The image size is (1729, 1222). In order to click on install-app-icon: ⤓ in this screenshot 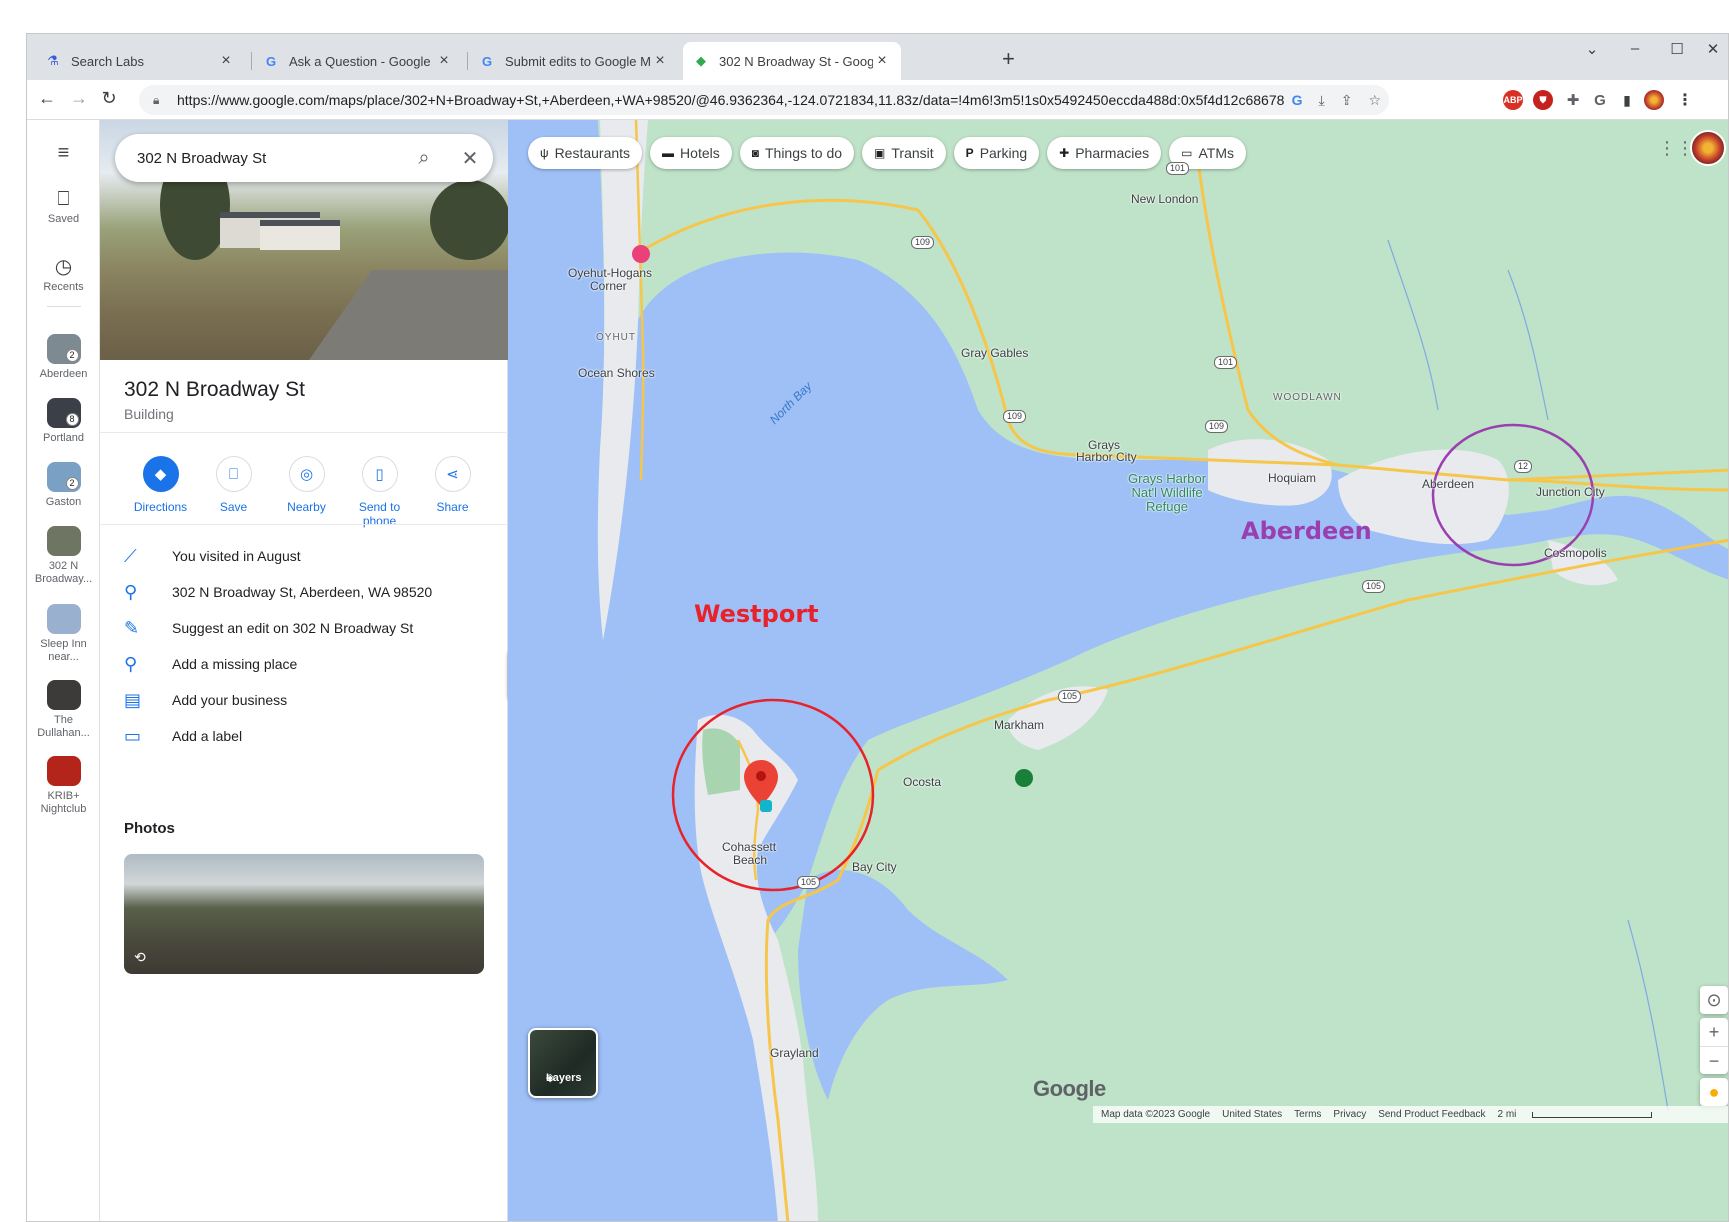, I will do `click(1322, 100)`.